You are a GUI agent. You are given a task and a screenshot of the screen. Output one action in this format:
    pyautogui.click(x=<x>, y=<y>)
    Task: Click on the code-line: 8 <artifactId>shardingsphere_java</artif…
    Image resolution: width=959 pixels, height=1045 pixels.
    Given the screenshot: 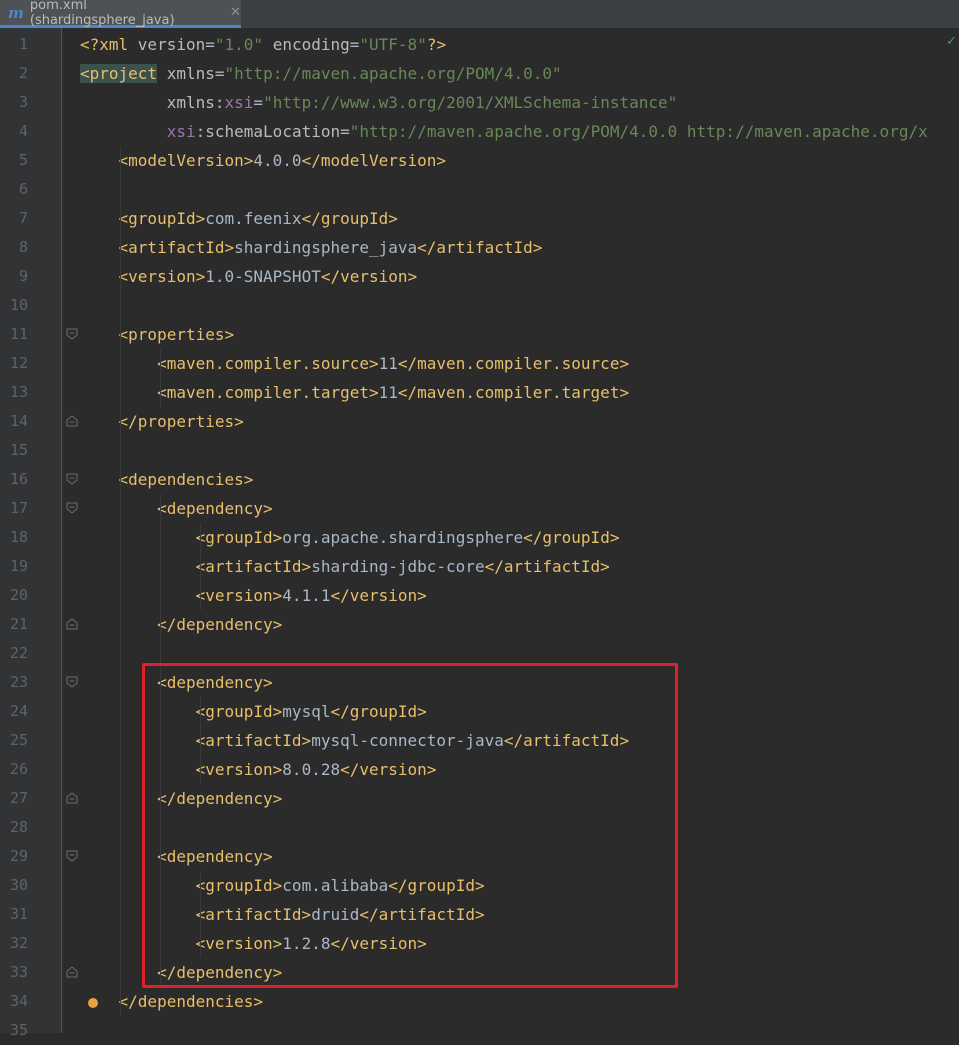 What is the action you would take?
    pyautogui.click(x=479, y=247)
    